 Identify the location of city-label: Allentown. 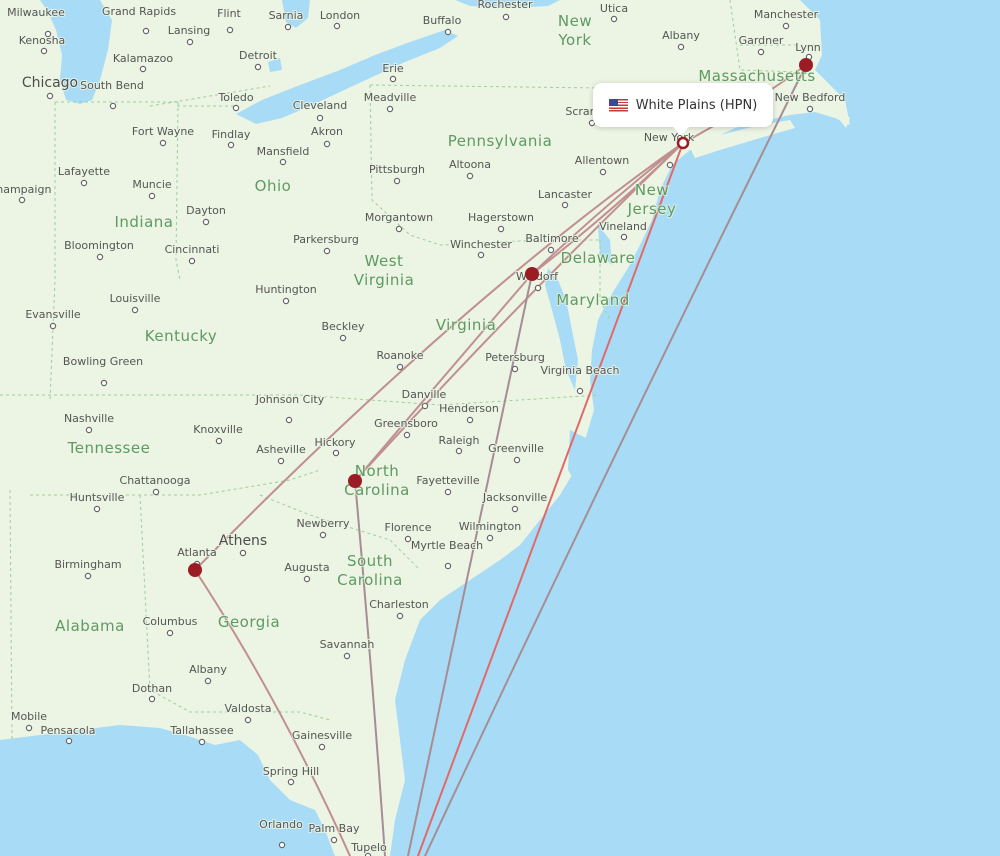
(602, 160).